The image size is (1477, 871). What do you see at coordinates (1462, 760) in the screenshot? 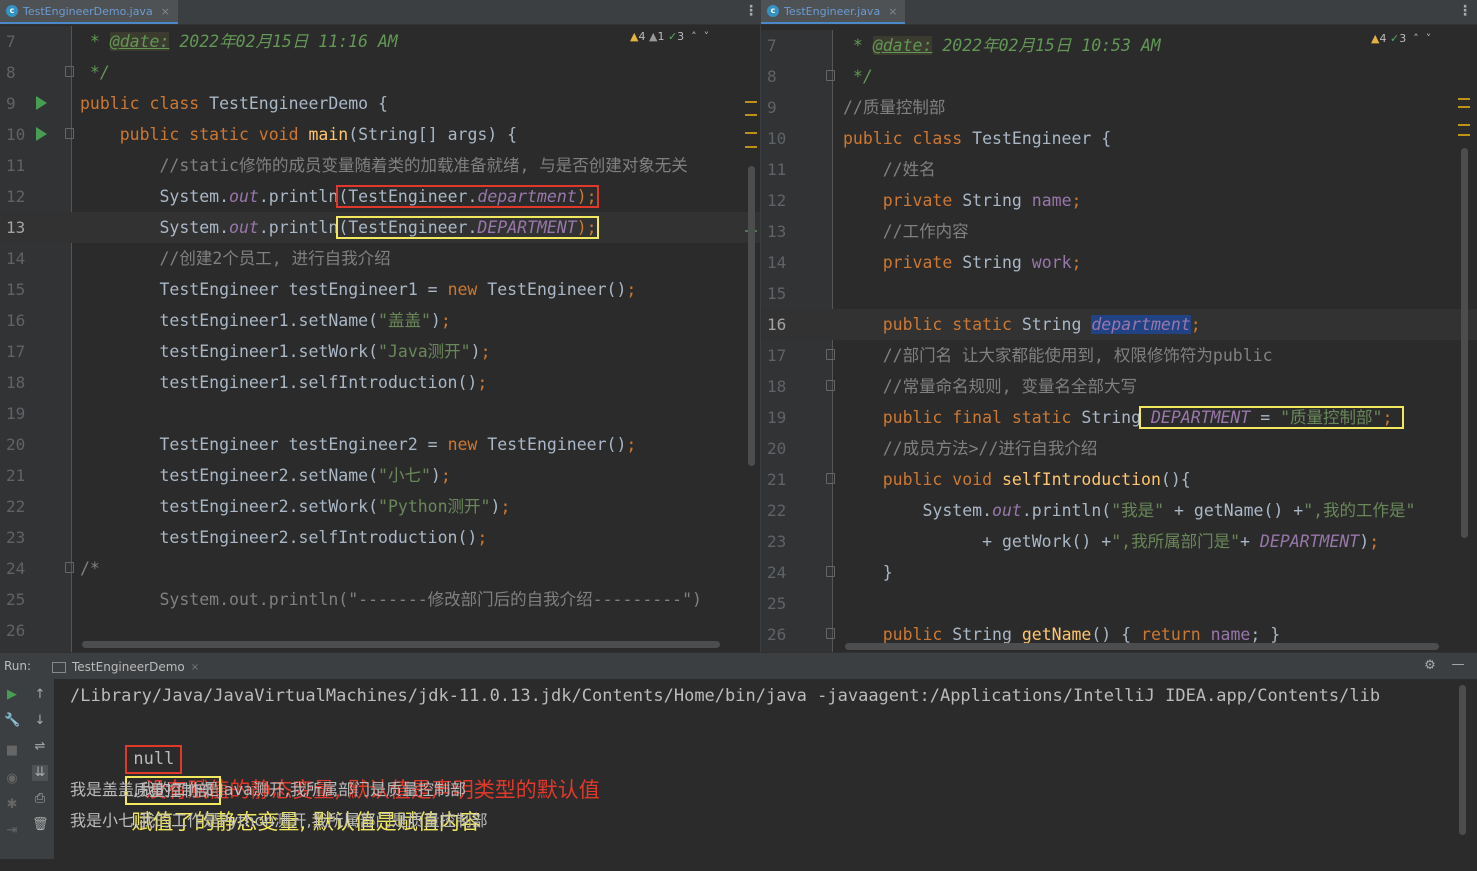
I see `console-scrollbar` at bounding box center [1462, 760].